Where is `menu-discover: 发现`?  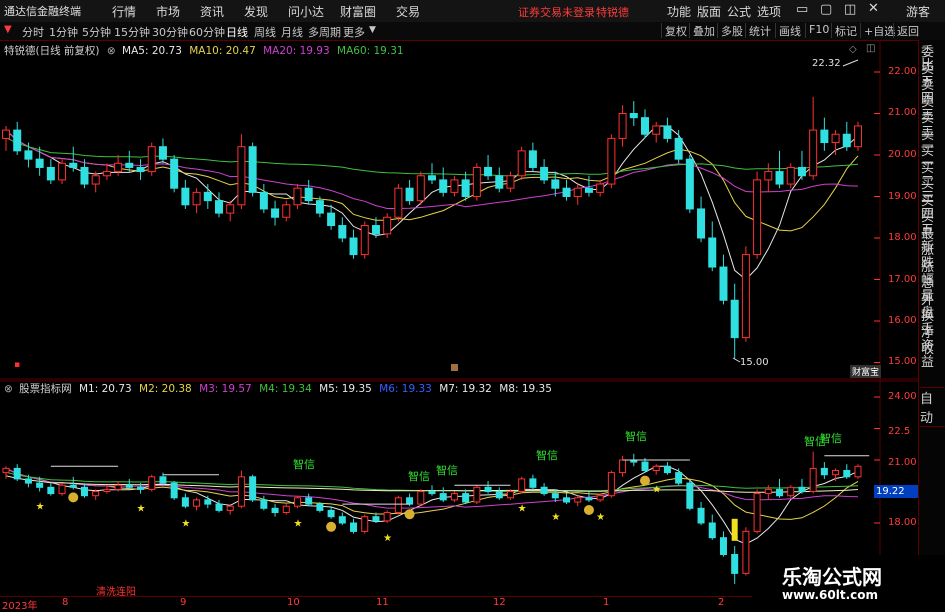 menu-discover: 发现 is located at coordinates (256, 11).